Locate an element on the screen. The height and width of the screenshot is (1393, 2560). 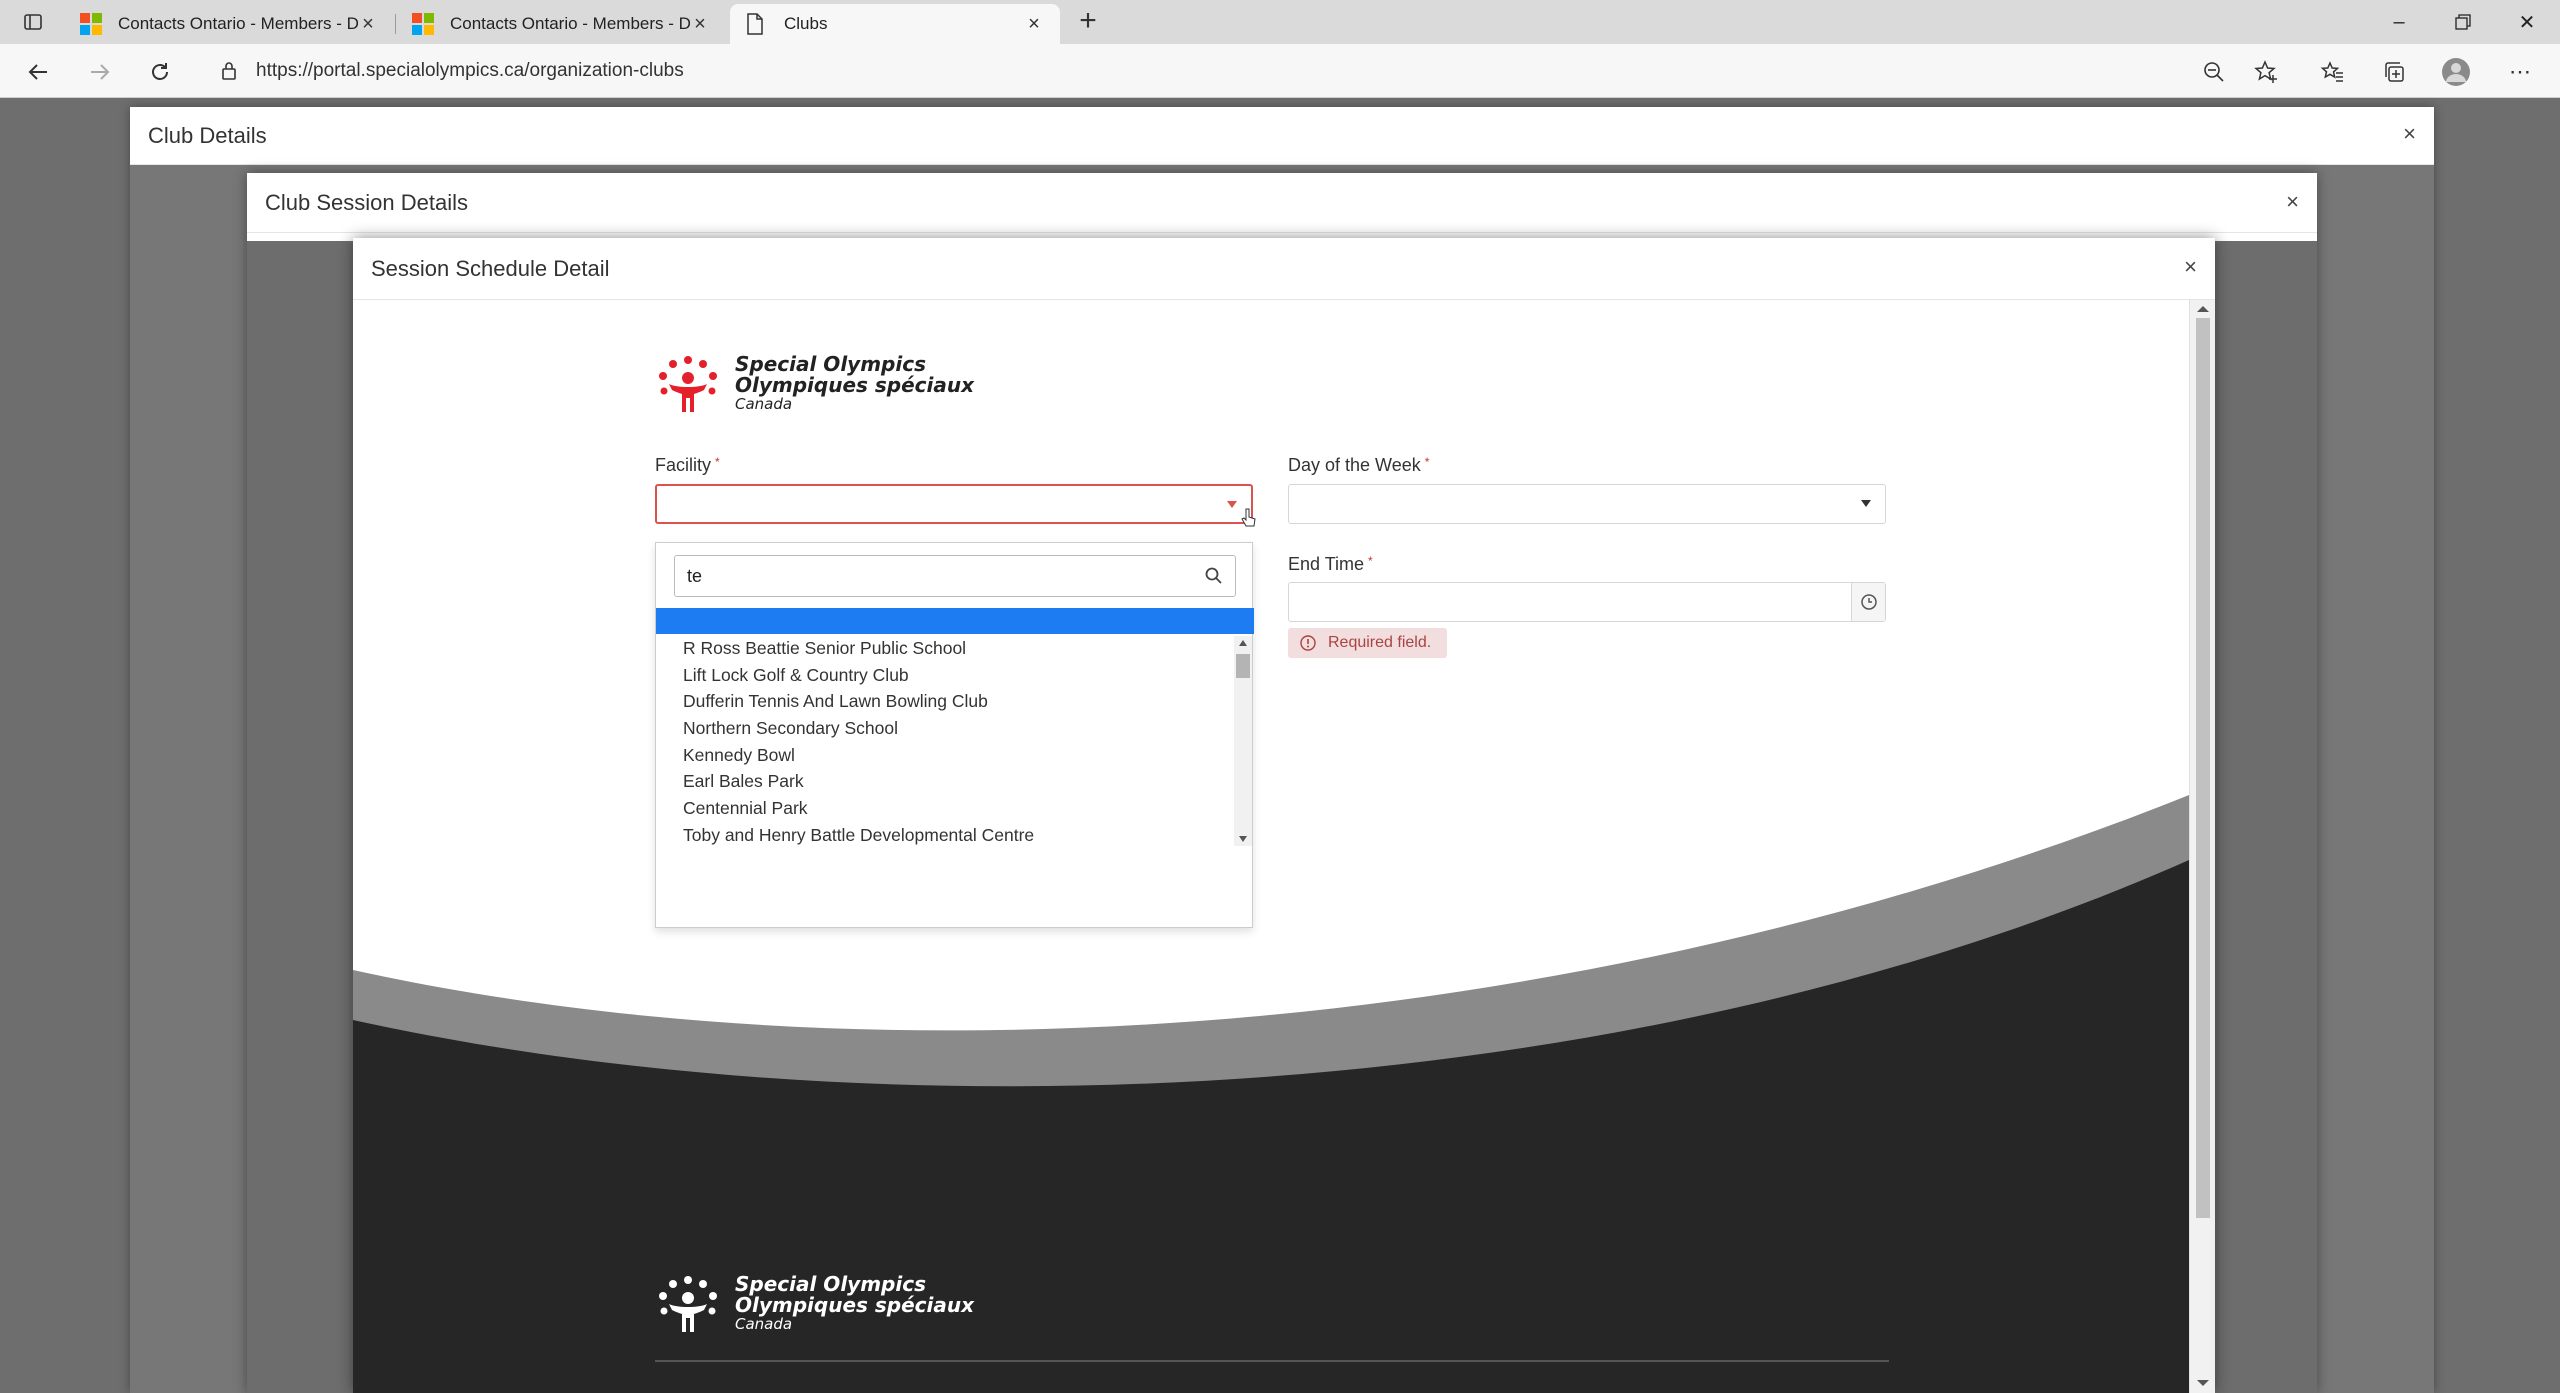
session-schedule-title: Session Schedule Detail is located at coordinates (1284, 269).